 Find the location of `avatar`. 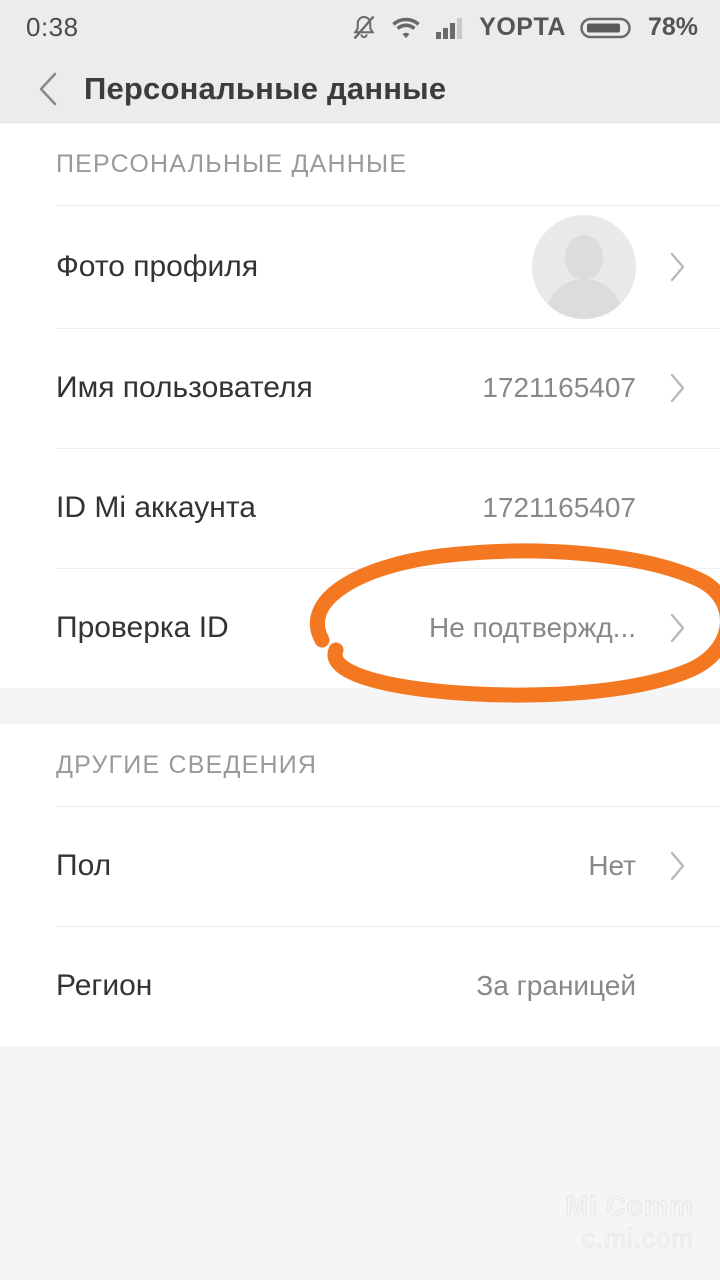

avatar is located at coordinates (584, 266).